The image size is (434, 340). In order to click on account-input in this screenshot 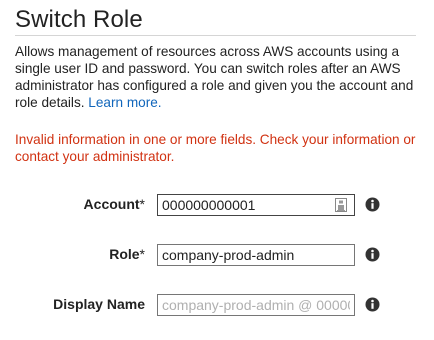, I will do `click(256, 205)`.